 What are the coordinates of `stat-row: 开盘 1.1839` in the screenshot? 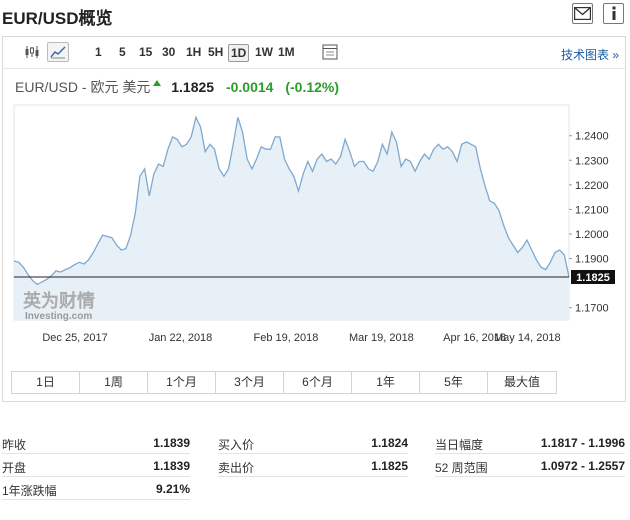 It's located at (96, 465).